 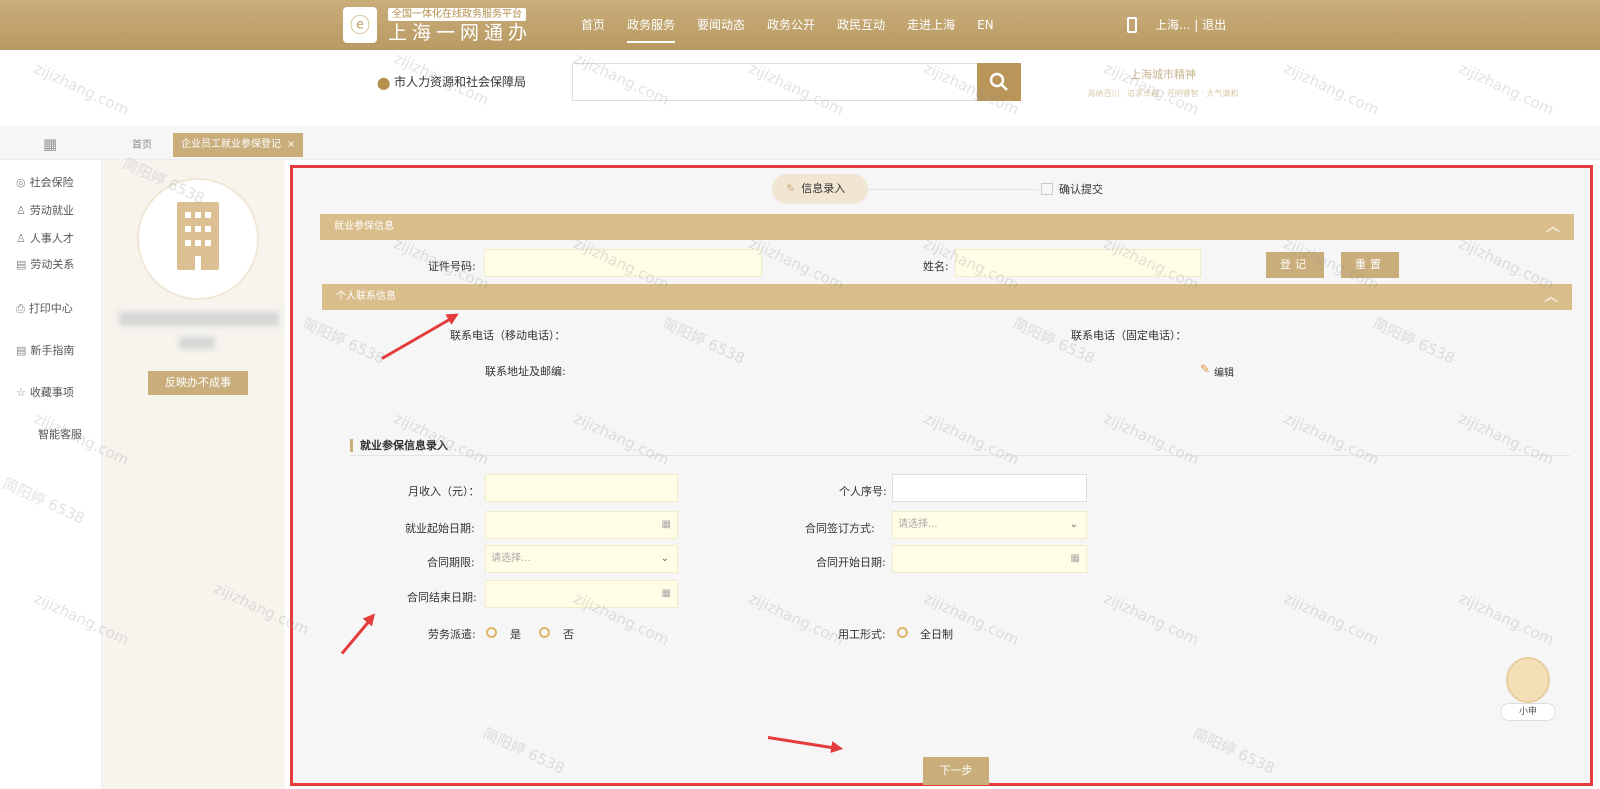 I want to click on feedback-button: 反映办不成事, so click(x=198, y=383).